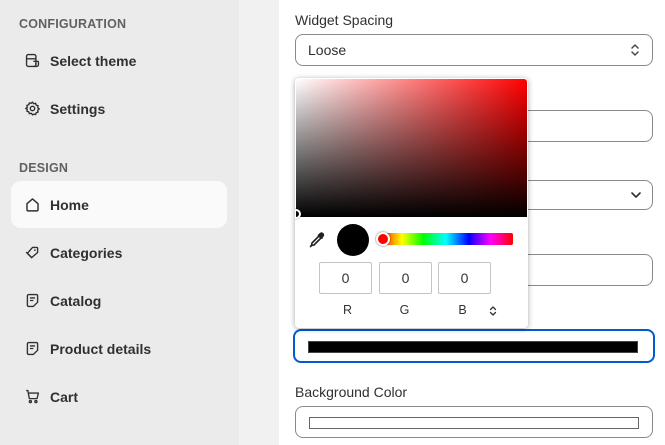 This screenshot has height=445, width=665. I want to click on color-swatch, so click(473, 347).